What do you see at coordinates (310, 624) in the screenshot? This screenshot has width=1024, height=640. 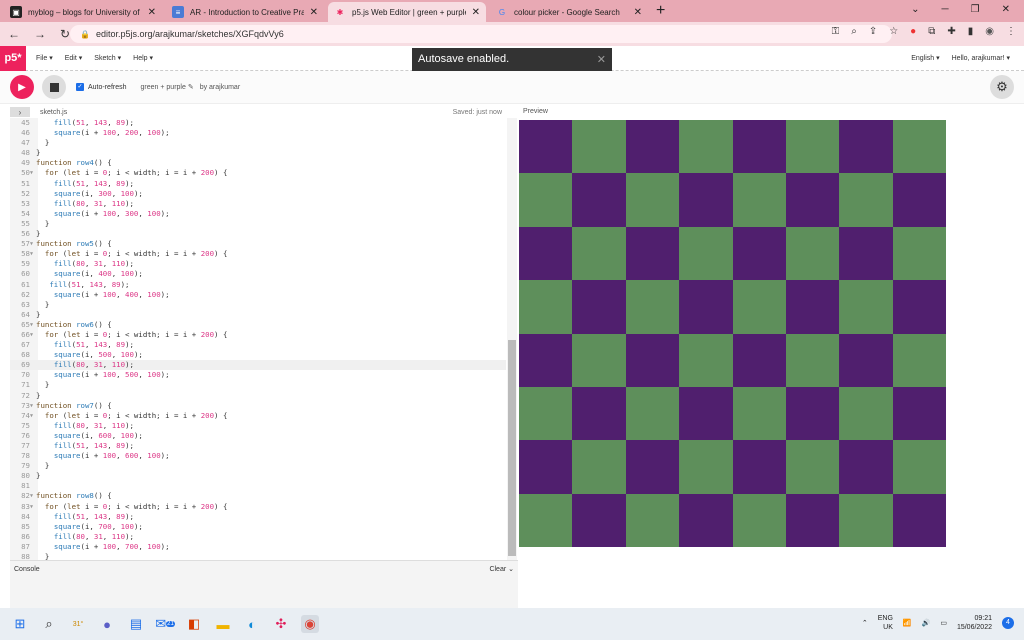 I see `chrome-icon: ◉` at bounding box center [310, 624].